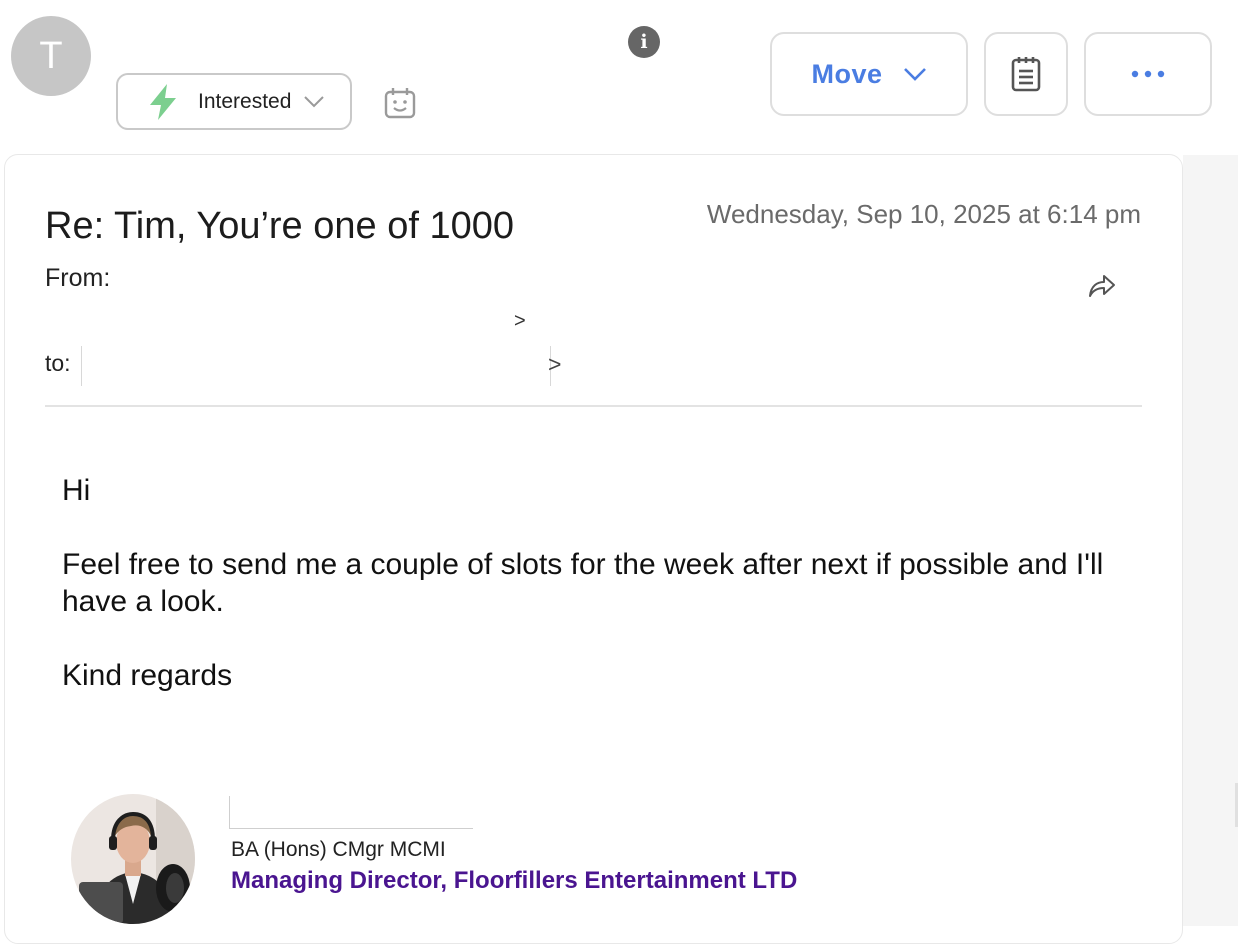 The image size is (1238, 944). Describe the element at coordinates (520, 321) in the screenshot. I see `from-address-end: >` at that location.